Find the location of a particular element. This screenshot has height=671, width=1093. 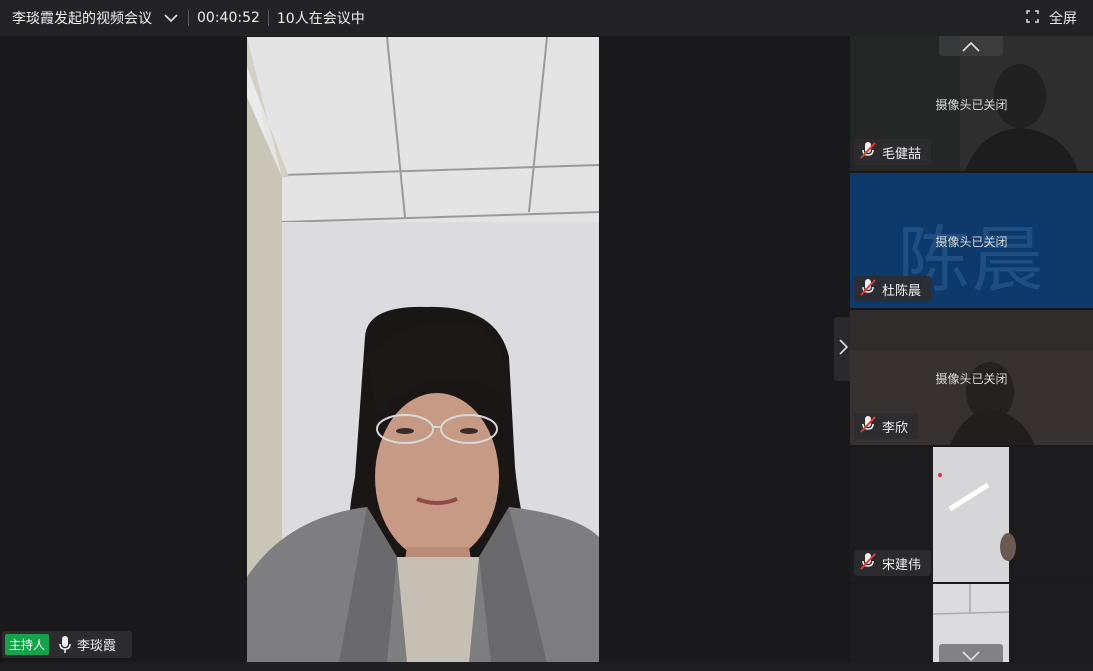

participant-name: 杜陈晨 is located at coordinates (902, 291).